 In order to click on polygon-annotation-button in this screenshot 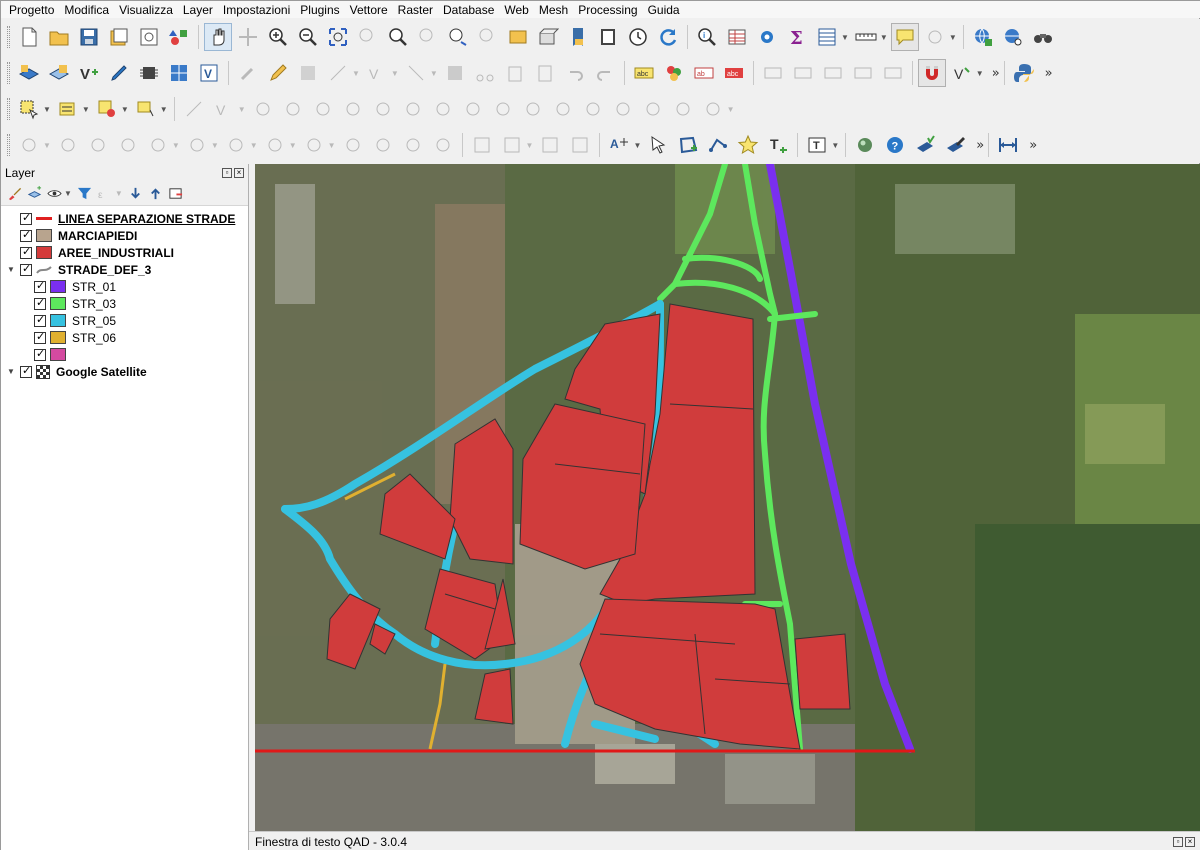, I will do `click(688, 145)`.